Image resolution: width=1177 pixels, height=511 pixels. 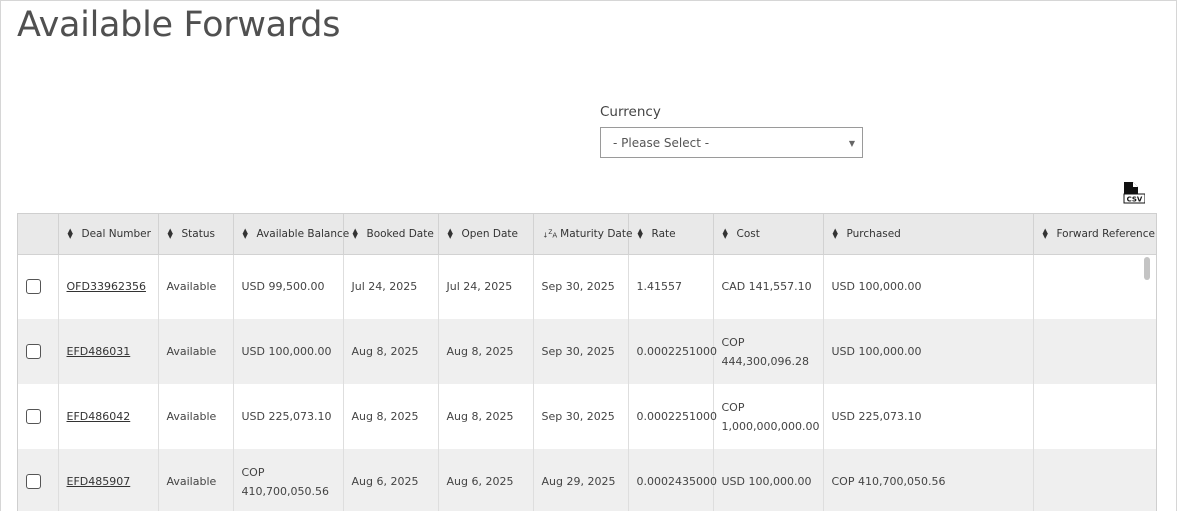 I want to click on column-header-open-date: ▲ ▼ Open Date, so click(x=486, y=234).